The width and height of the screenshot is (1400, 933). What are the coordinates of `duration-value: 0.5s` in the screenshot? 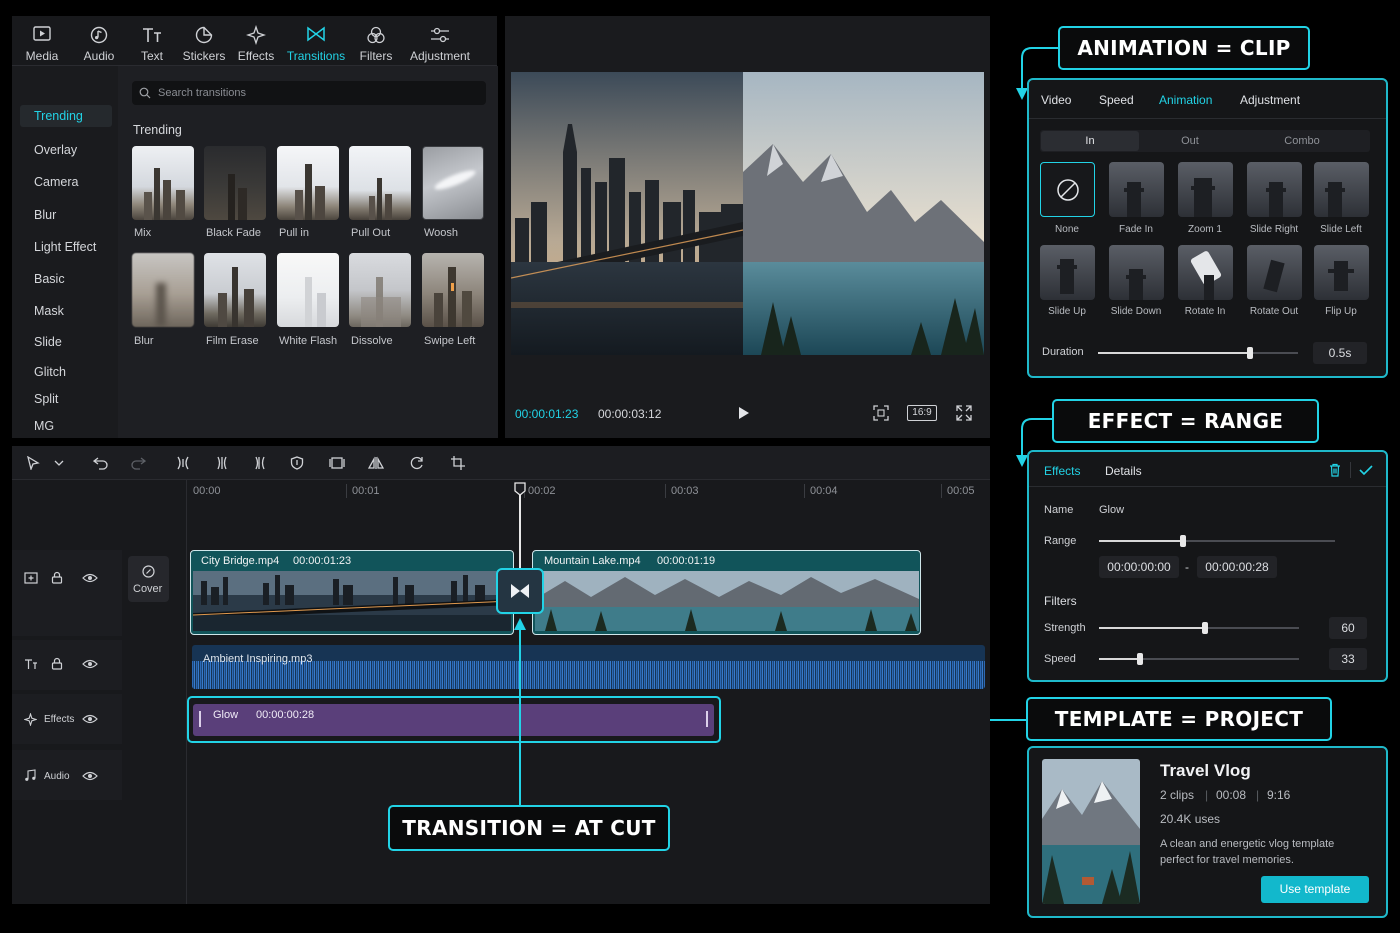 It's located at (1340, 353).